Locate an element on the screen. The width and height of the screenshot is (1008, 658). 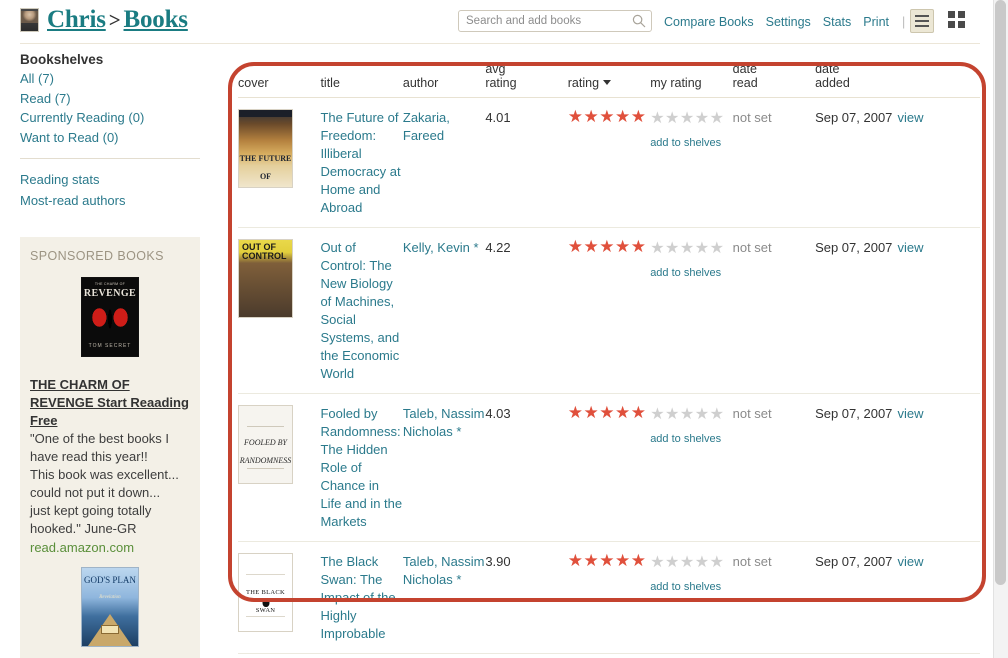
col-header-date-read-top: date is located at coordinates (744, 69).